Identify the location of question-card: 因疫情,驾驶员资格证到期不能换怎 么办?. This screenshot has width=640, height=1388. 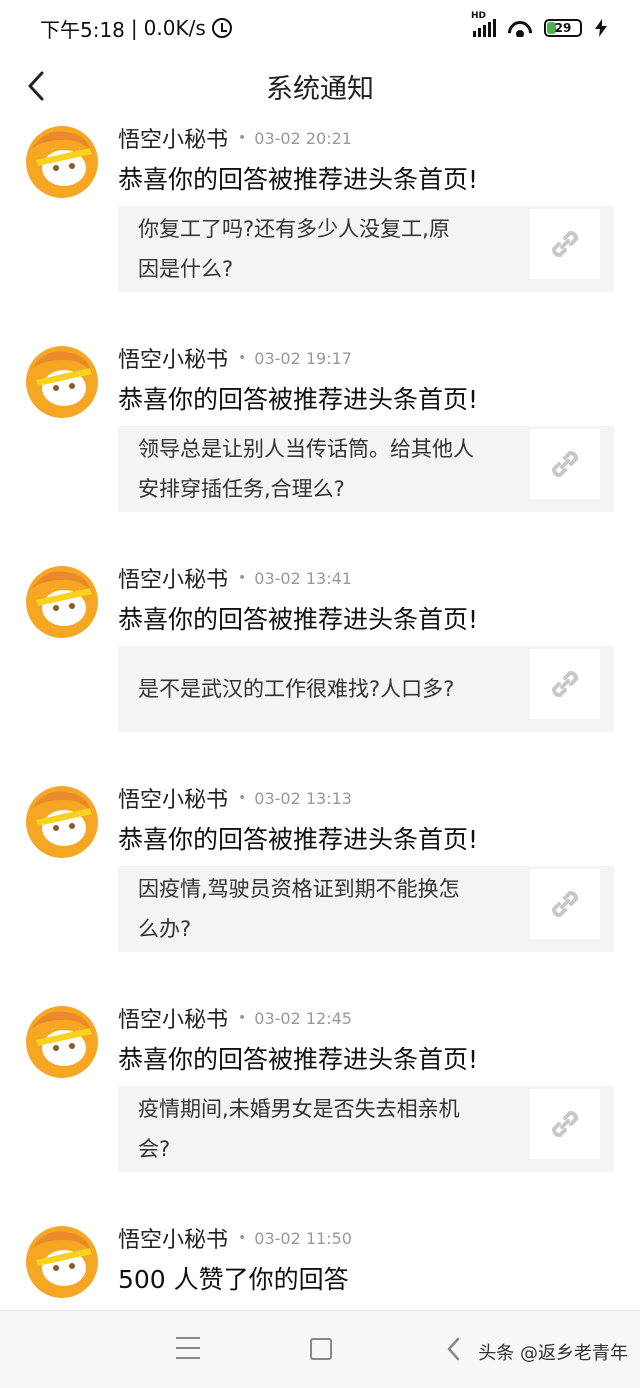
(366, 909).